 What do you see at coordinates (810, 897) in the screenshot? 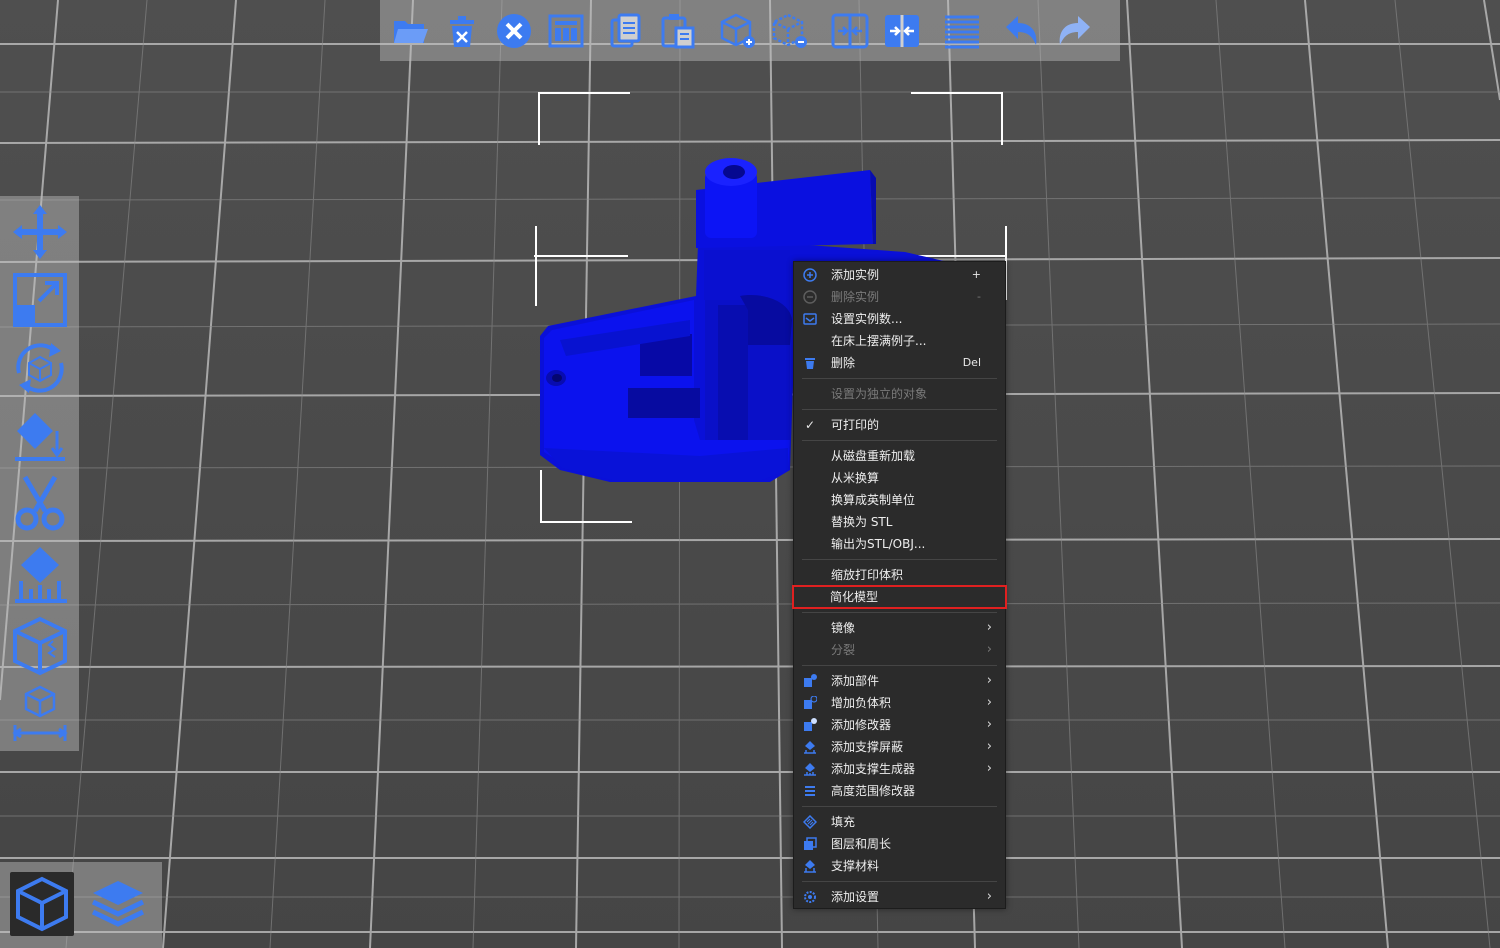
I see `settings-gear-icon` at bounding box center [810, 897].